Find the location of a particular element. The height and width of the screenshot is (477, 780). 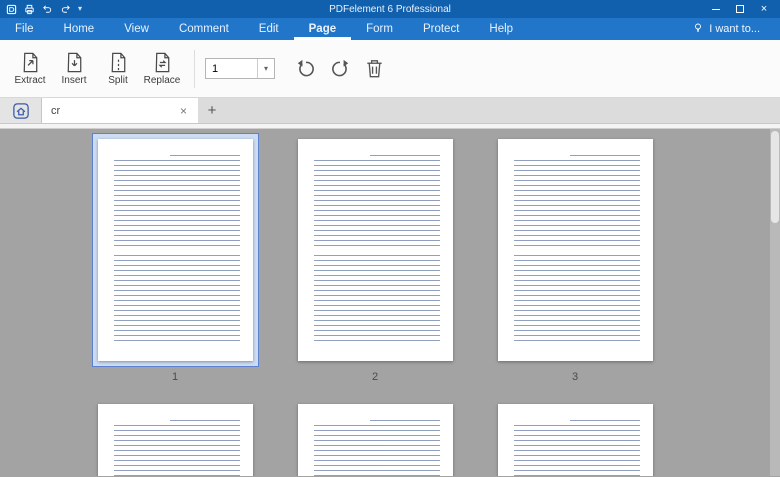

maximize-icon is located at coordinates (740, 9).